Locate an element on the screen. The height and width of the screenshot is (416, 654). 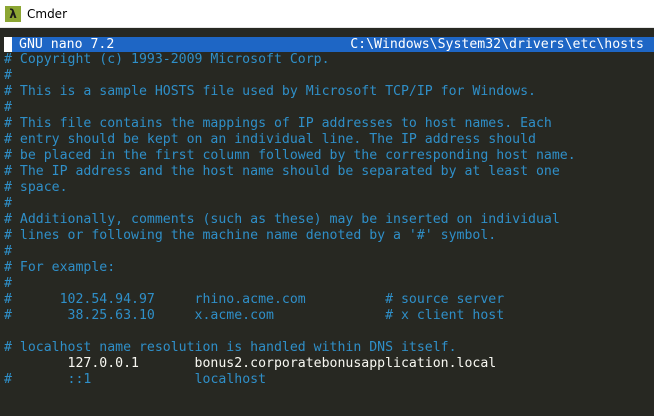
lambda-icon: λ is located at coordinates (13, 13).